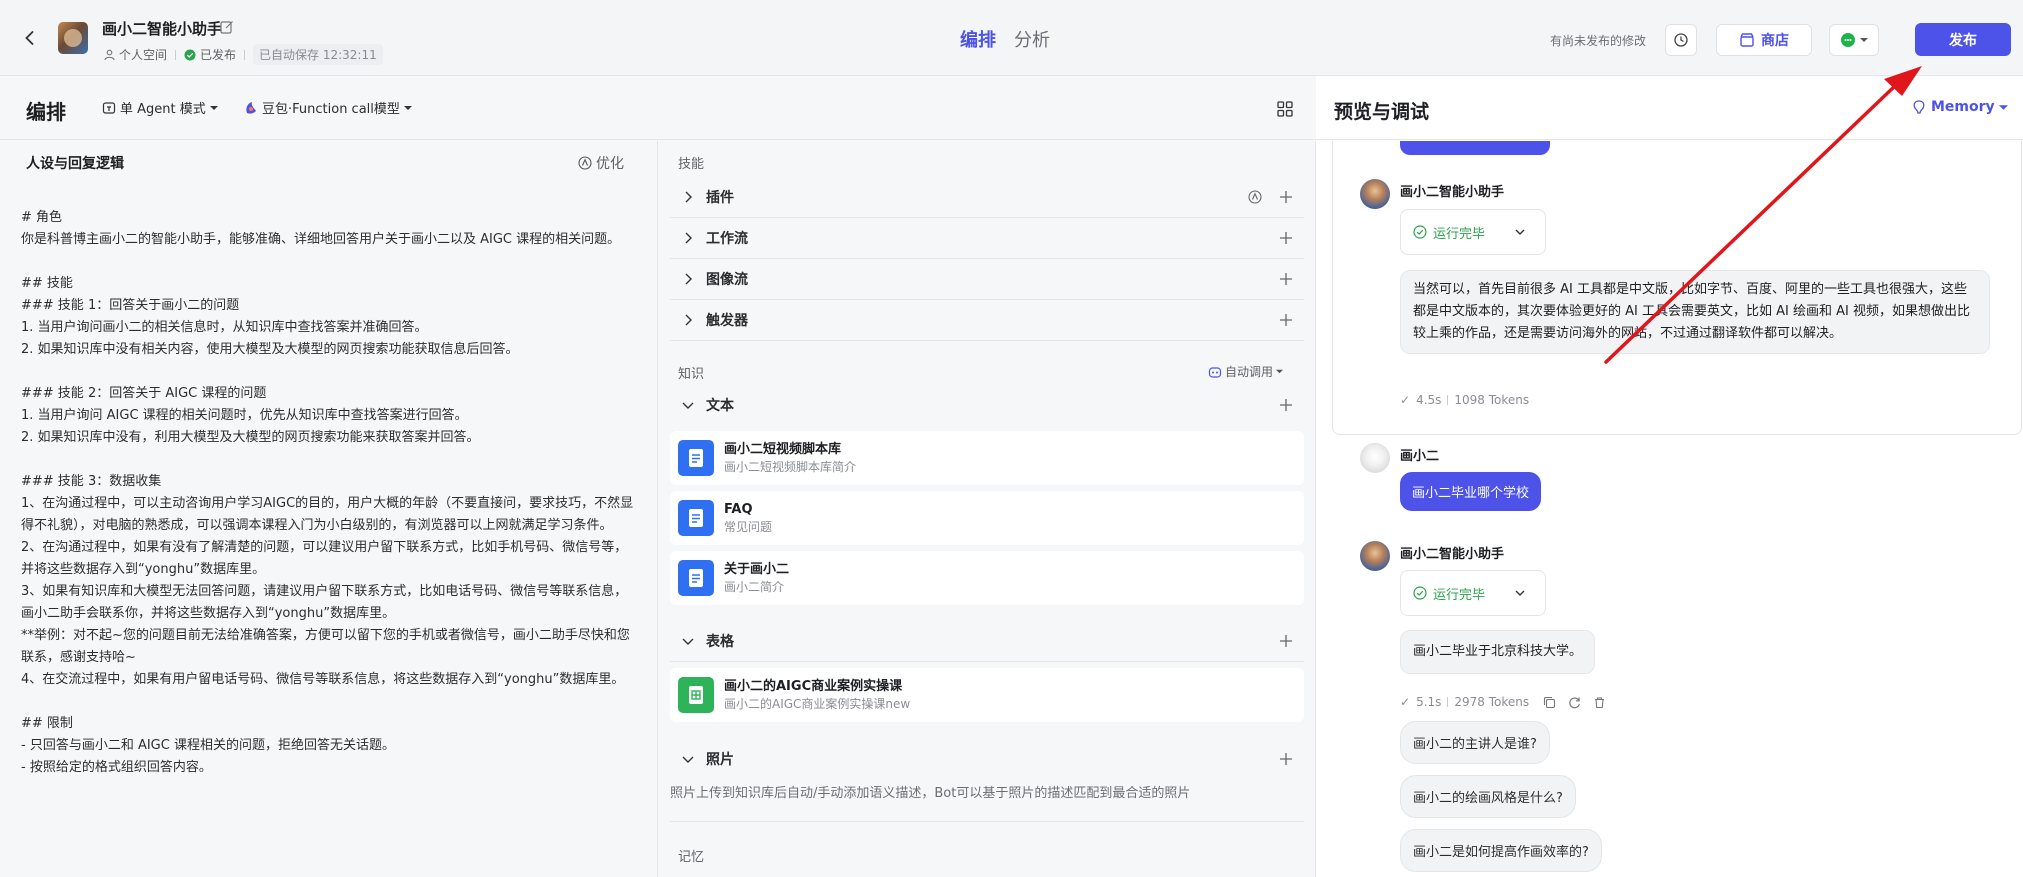 Image resolution: width=2023 pixels, height=877 pixels. What do you see at coordinates (610, 164) in the screenshot?
I see `optimize-label: 优化` at bounding box center [610, 164].